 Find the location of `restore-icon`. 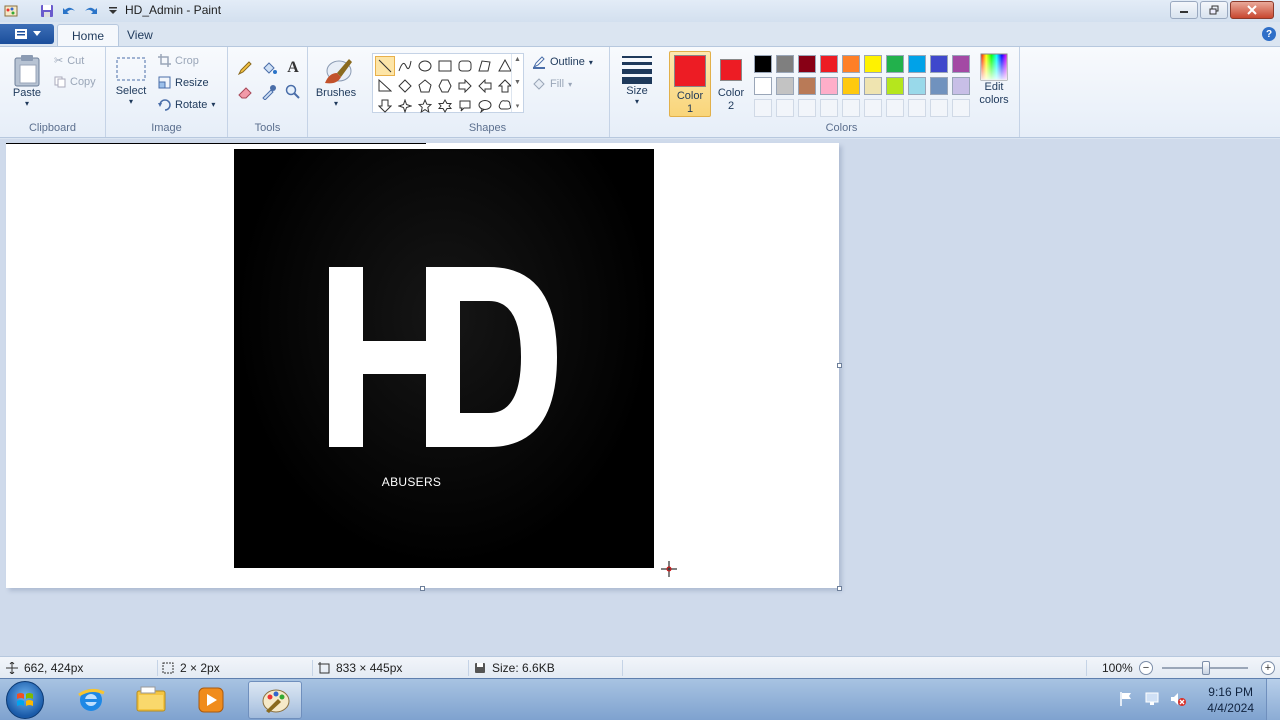

restore-icon is located at coordinates (1214, 10).